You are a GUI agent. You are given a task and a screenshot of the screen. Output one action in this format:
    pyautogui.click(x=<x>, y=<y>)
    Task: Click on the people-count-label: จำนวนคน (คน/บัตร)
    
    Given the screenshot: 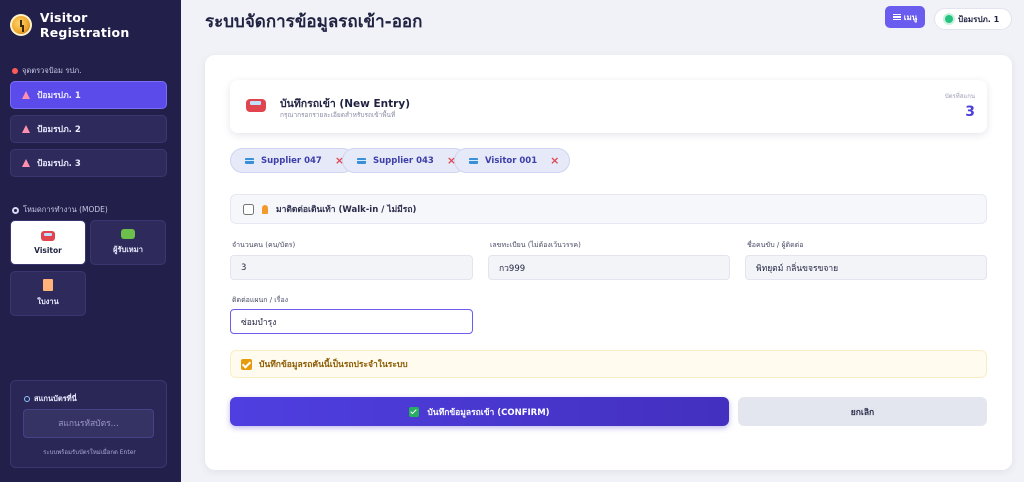 What is the action you would take?
    pyautogui.click(x=264, y=245)
    